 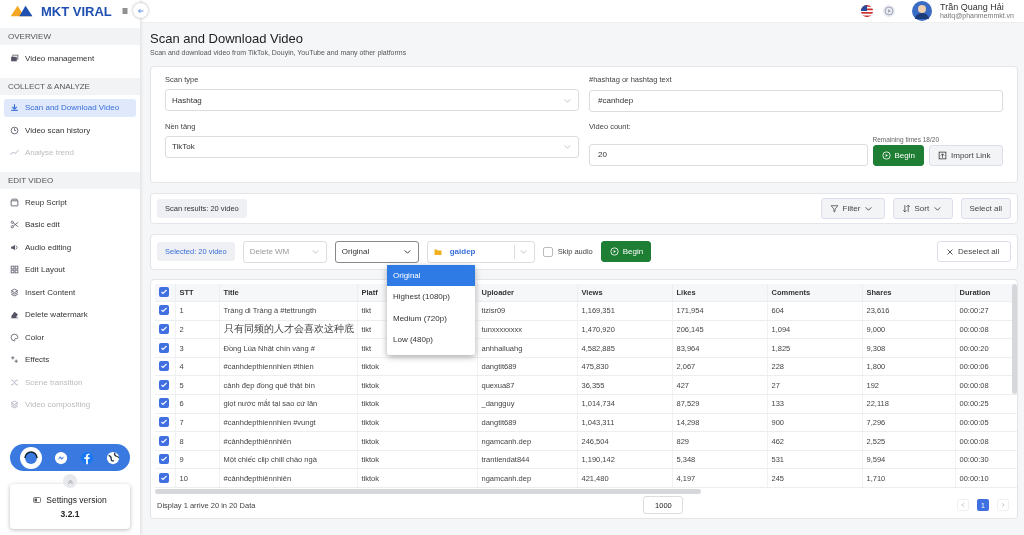 I want to click on import-link-button: Import Link, so click(x=966, y=155).